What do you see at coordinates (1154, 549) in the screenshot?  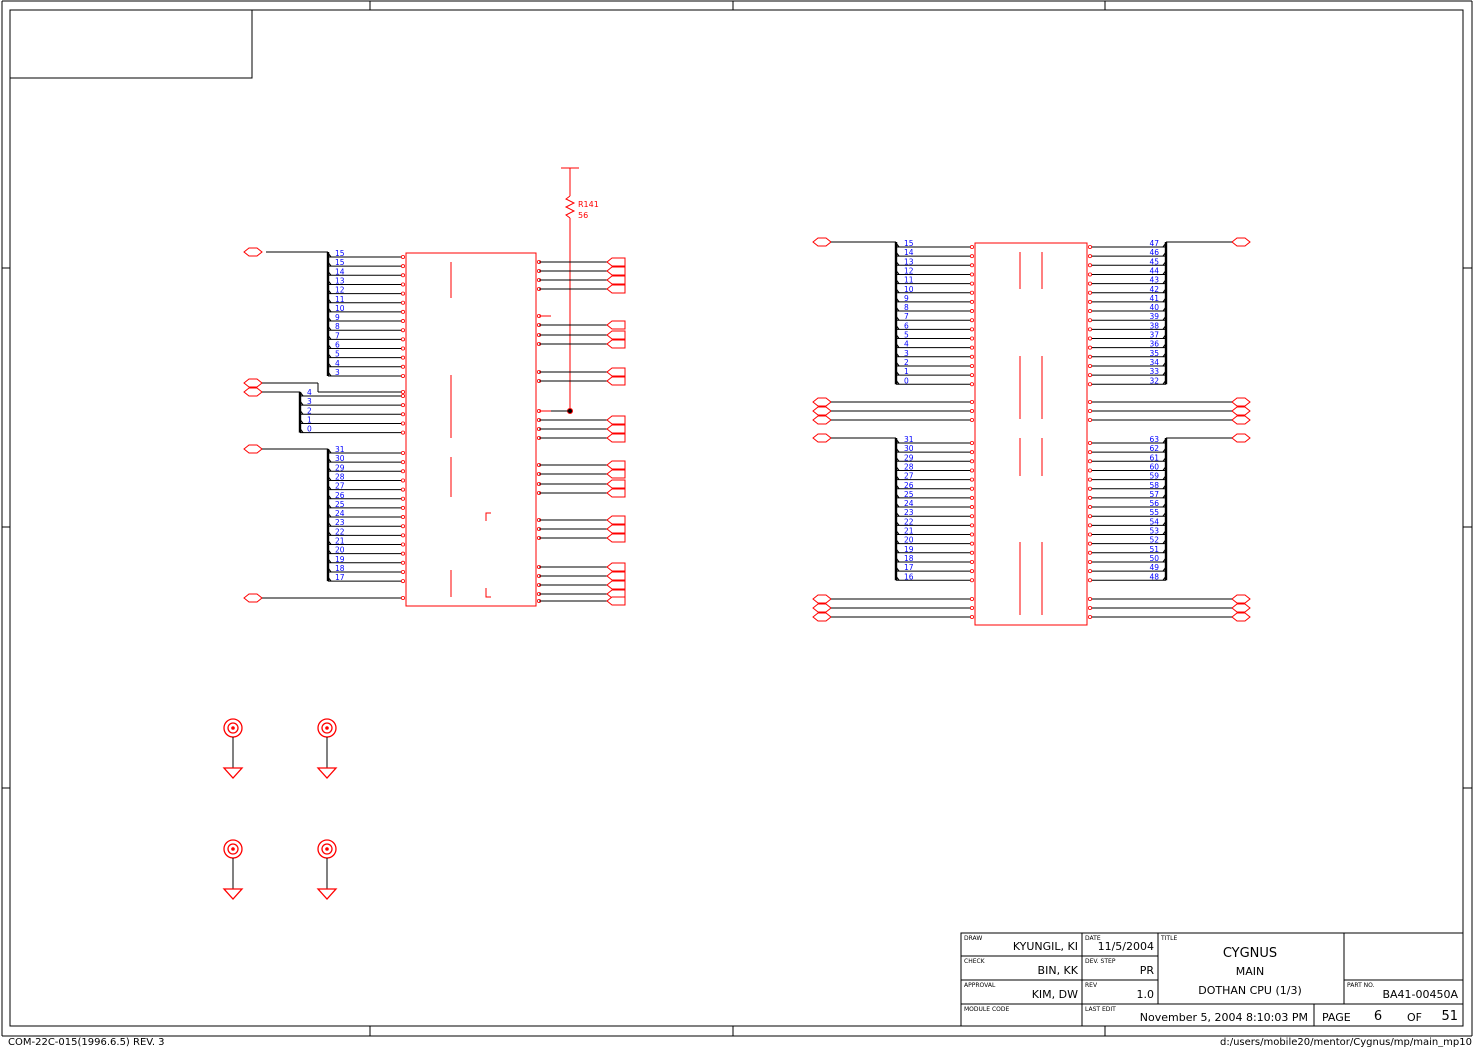 I see `pin-label: 51` at bounding box center [1154, 549].